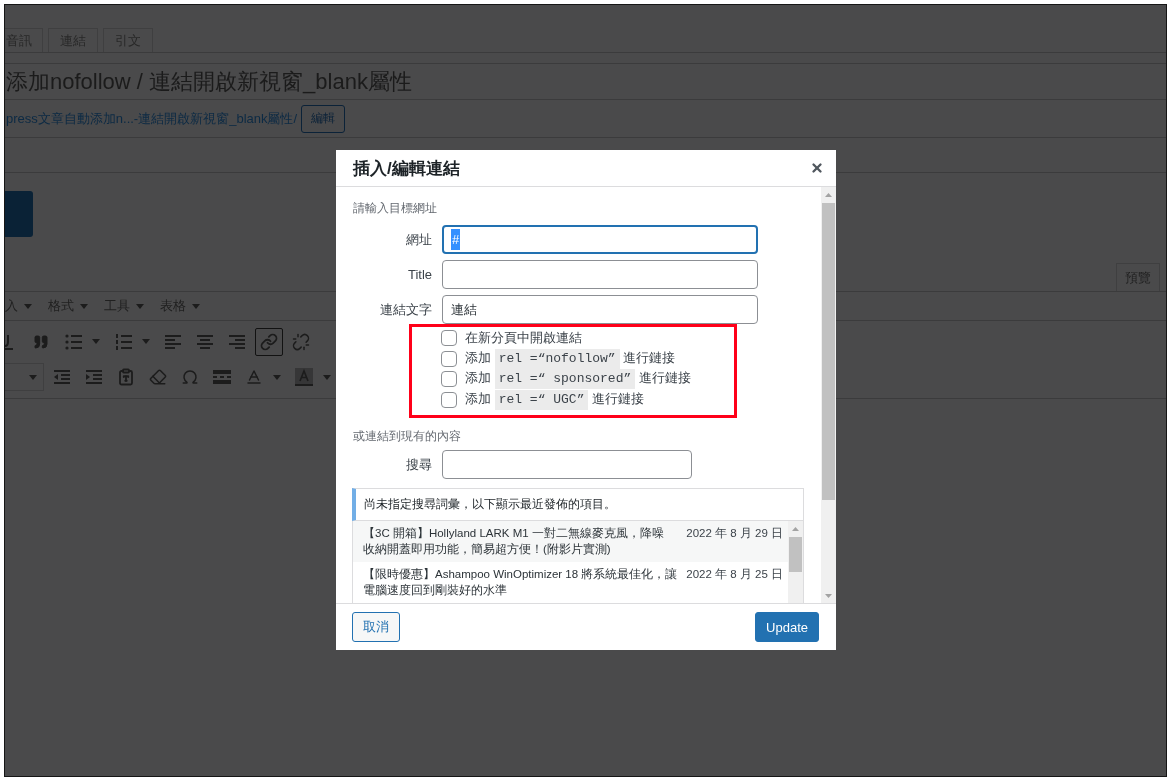 This screenshot has width=1170, height=780. What do you see at coordinates (817, 168) in the screenshot?
I see `close-icon` at bounding box center [817, 168].